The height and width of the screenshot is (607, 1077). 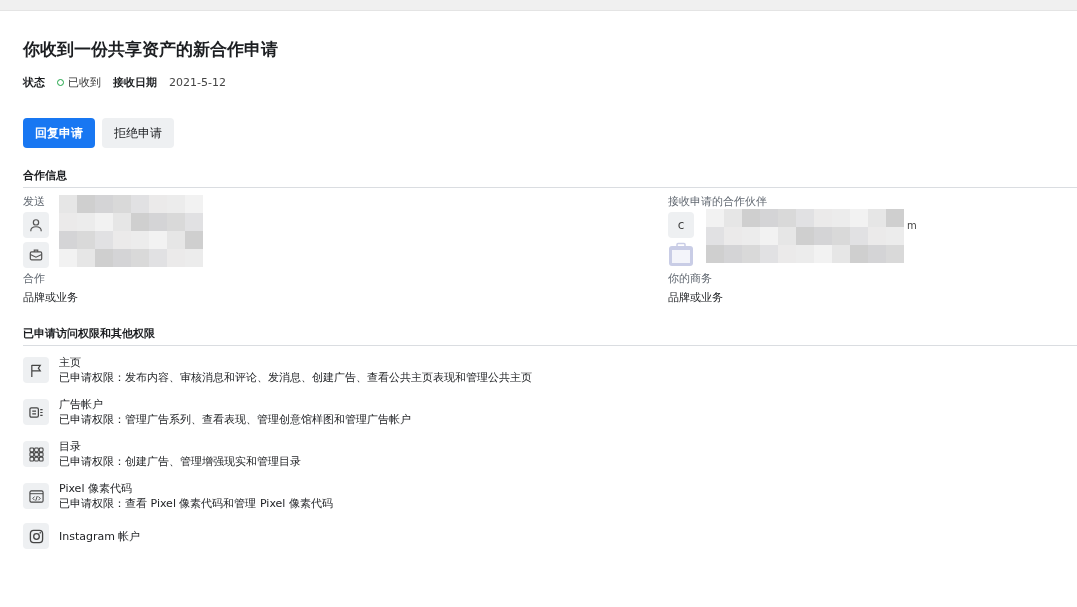 What do you see at coordinates (681, 225) in the screenshot?
I see `avatar-letter: c` at bounding box center [681, 225].